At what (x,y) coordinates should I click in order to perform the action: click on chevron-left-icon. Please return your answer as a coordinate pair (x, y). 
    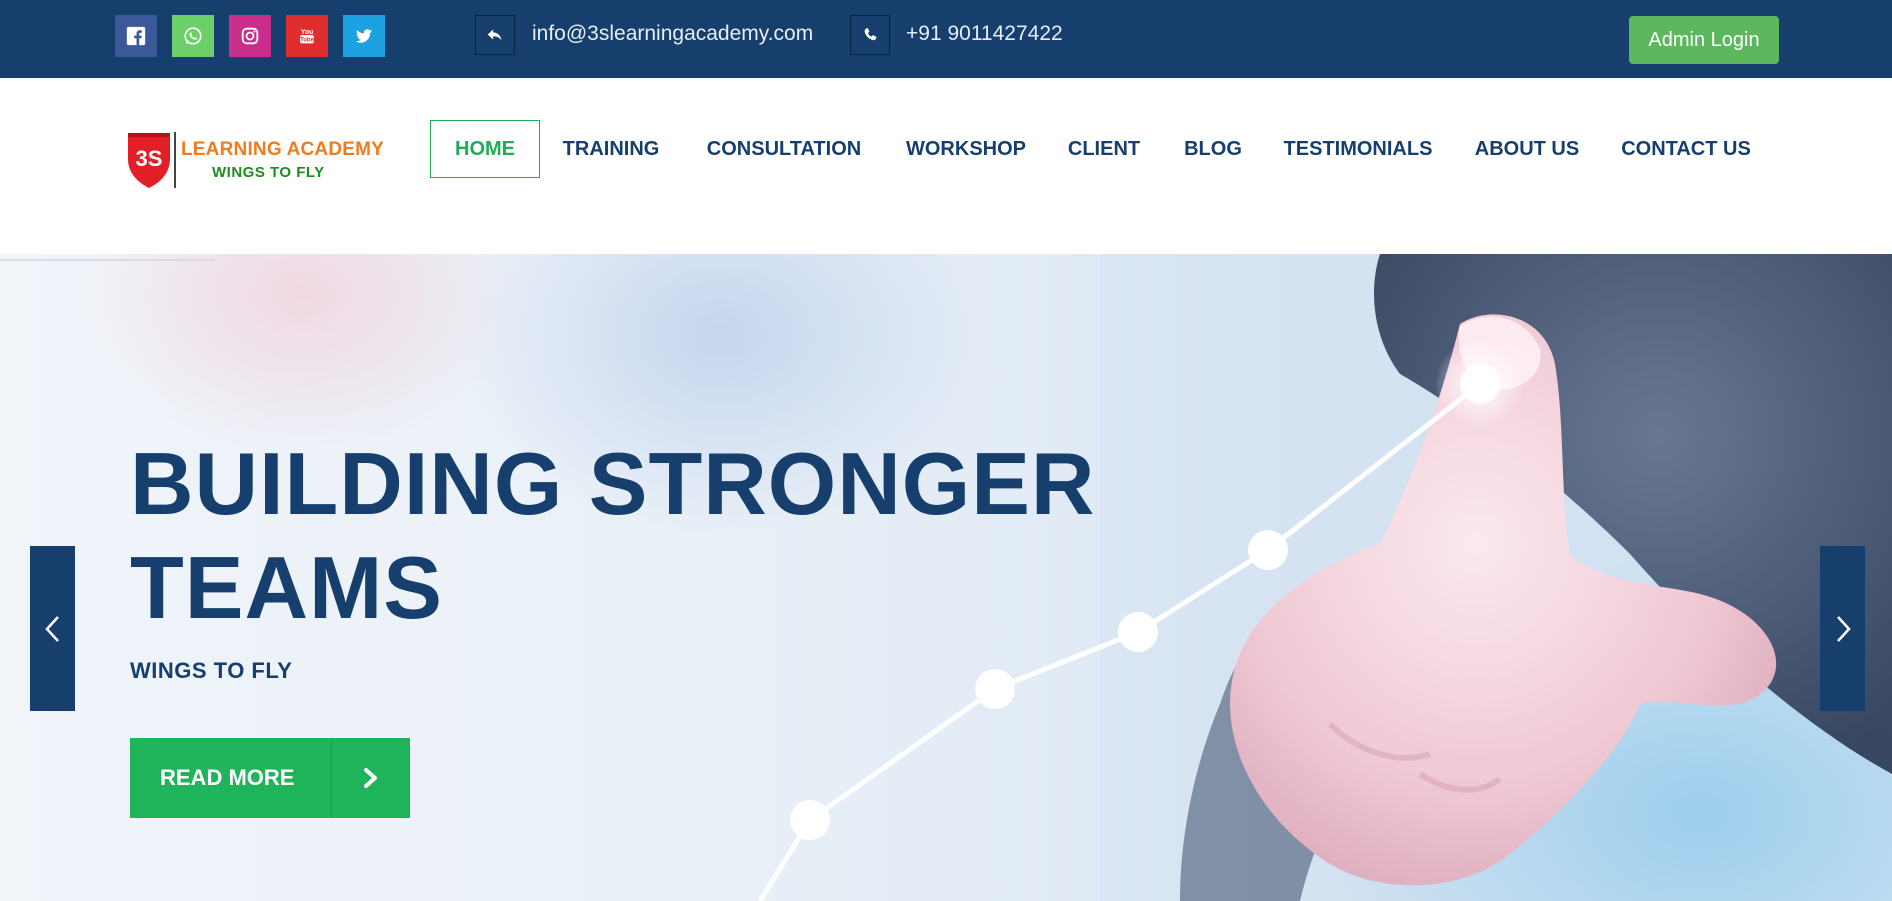
    Looking at the image, I should click on (51, 628).